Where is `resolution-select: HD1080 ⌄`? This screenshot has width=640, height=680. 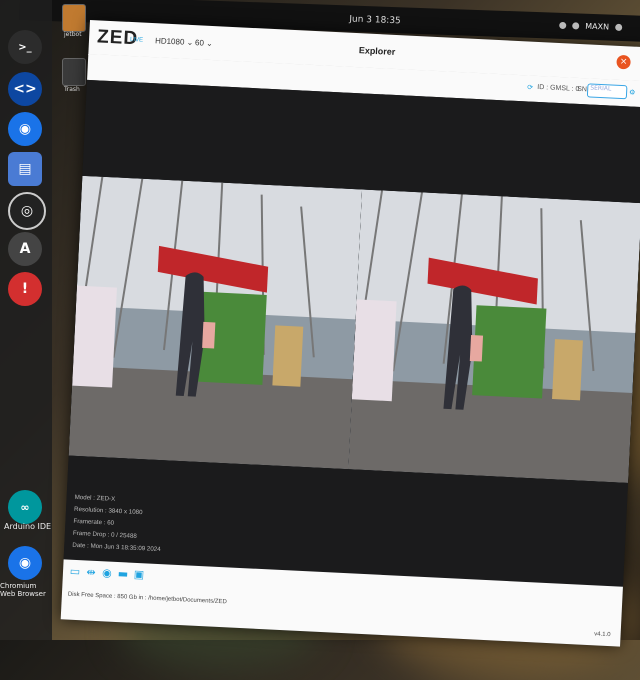 resolution-select: HD1080 ⌄ is located at coordinates (174, 41).